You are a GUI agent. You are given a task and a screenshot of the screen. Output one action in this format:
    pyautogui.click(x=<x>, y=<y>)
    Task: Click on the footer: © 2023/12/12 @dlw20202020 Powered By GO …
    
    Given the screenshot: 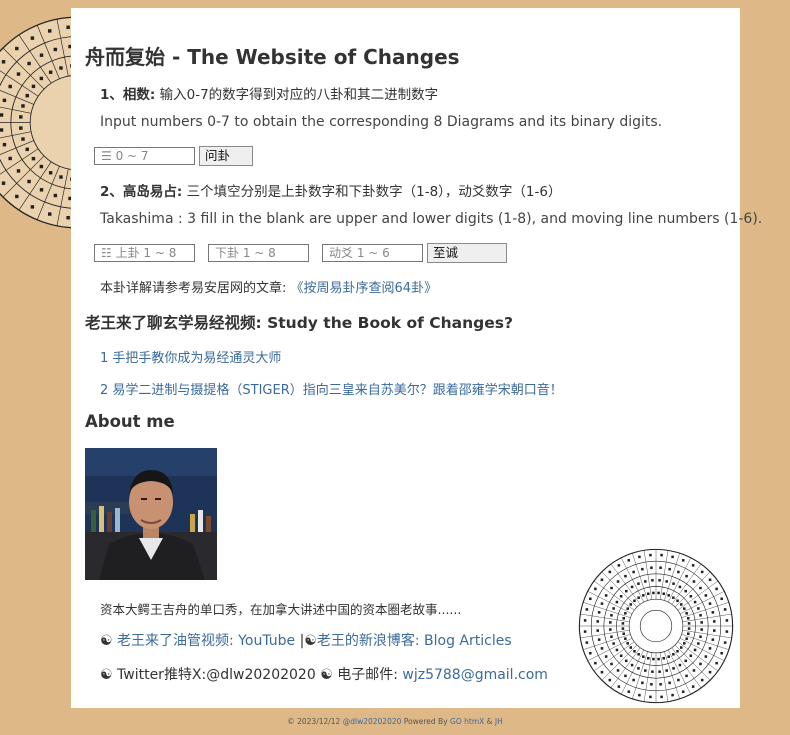 What is the action you would take?
    pyautogui.click(x=395, y=721)
    